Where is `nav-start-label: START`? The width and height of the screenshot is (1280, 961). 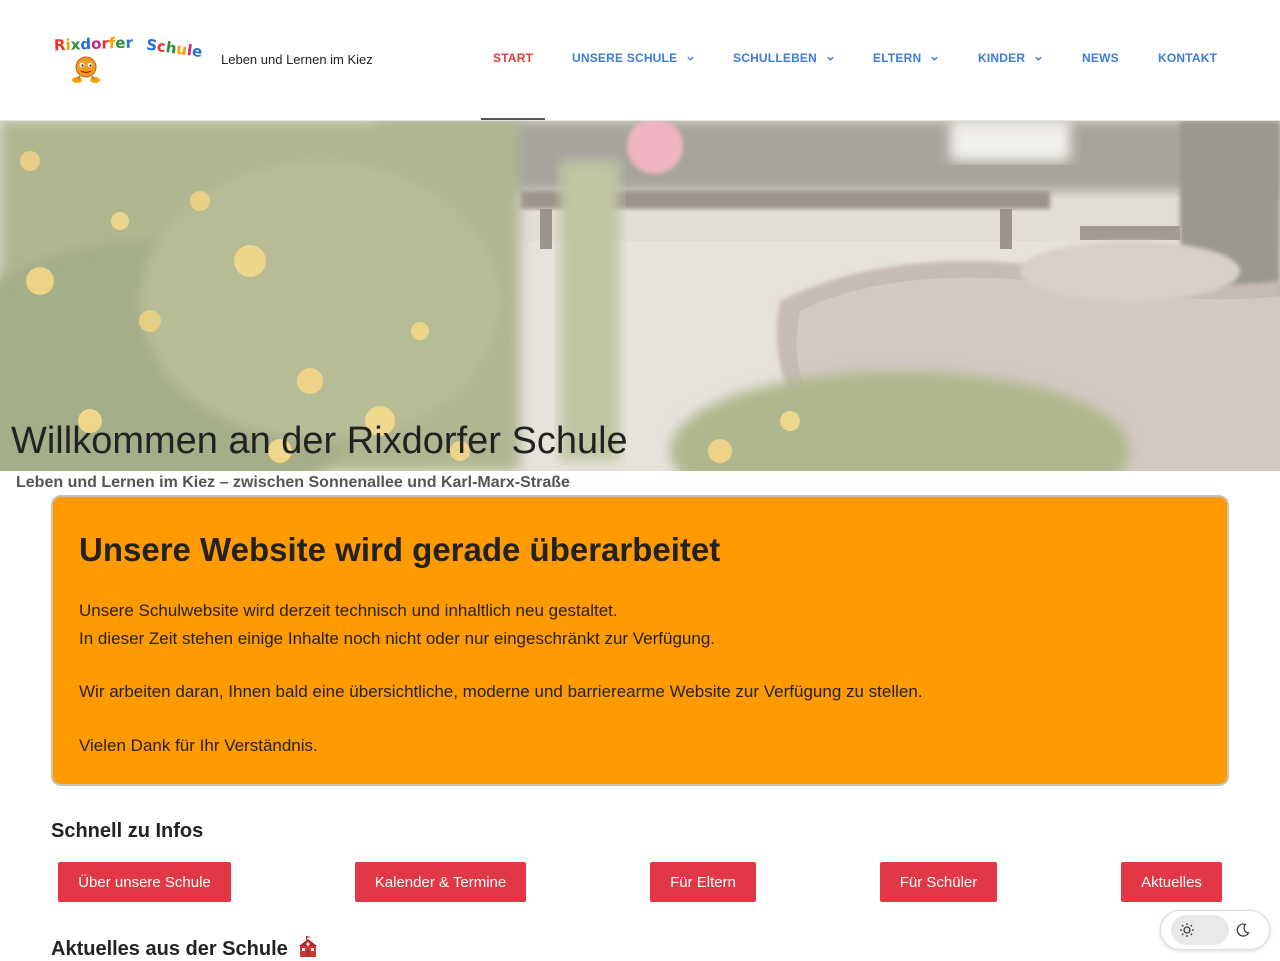
nav-start-label: START is located at coordinates (513, 58).